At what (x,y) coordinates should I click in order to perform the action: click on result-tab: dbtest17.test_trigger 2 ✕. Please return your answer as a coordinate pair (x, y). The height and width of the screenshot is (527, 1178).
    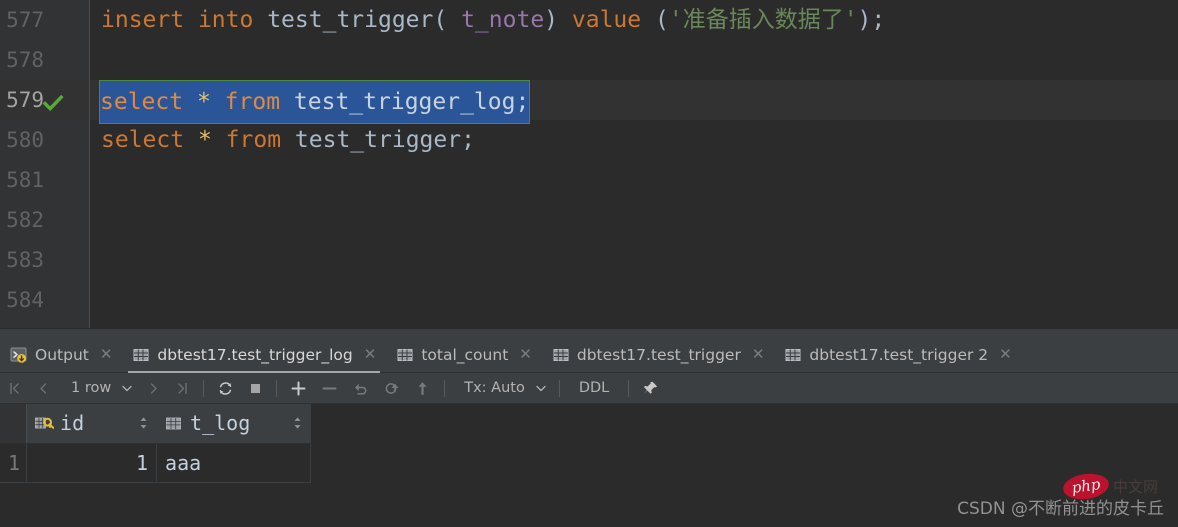
    Looking at the image, I should click on (897, 354).